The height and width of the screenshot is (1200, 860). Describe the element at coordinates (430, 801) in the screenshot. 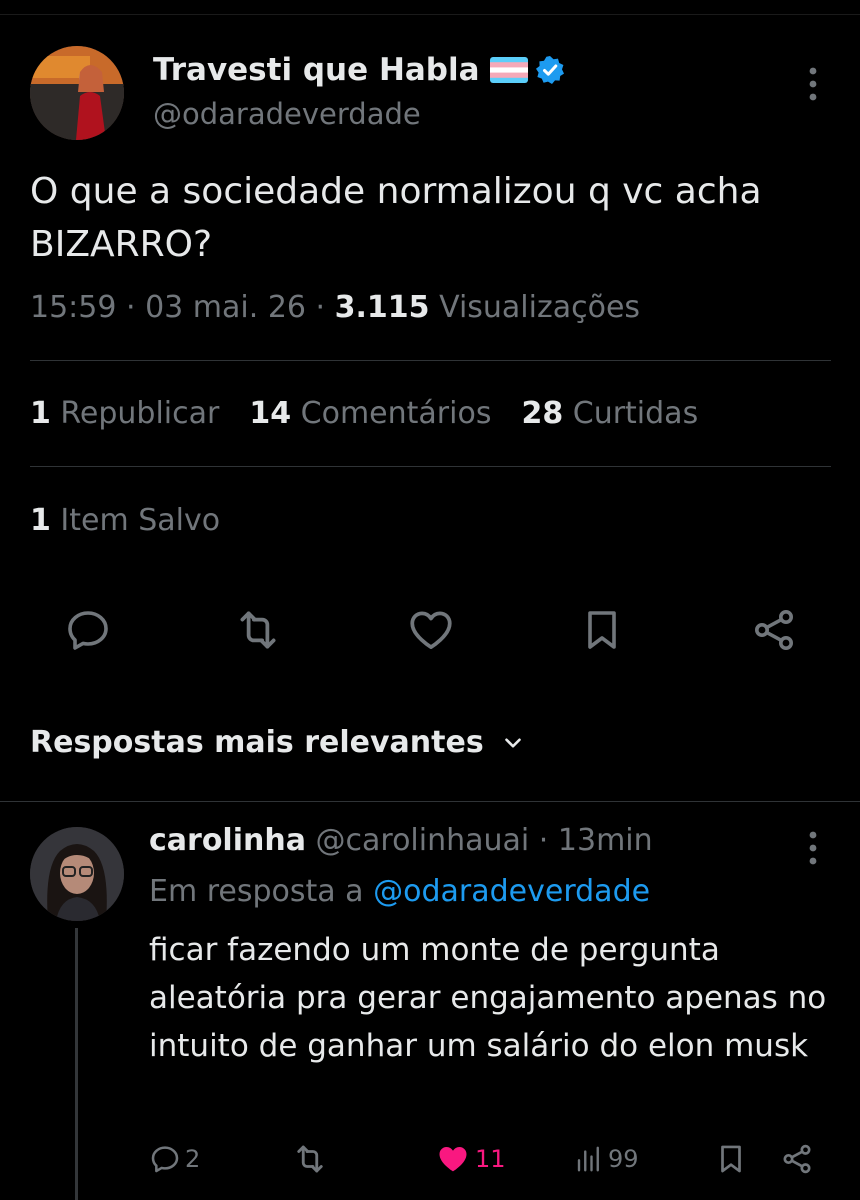

I see `section-divider` at that location.